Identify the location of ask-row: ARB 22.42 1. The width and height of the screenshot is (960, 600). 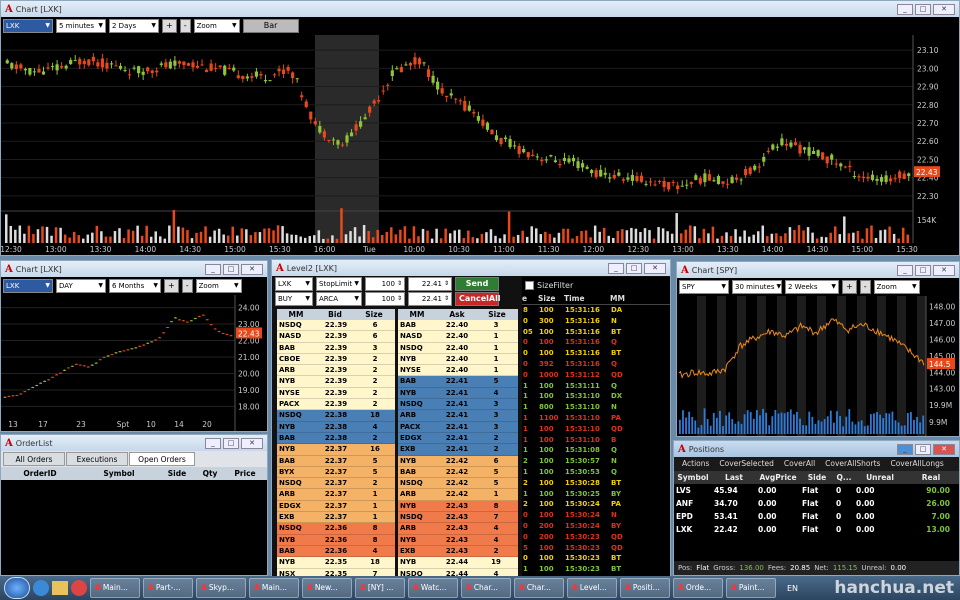
(458, 495).